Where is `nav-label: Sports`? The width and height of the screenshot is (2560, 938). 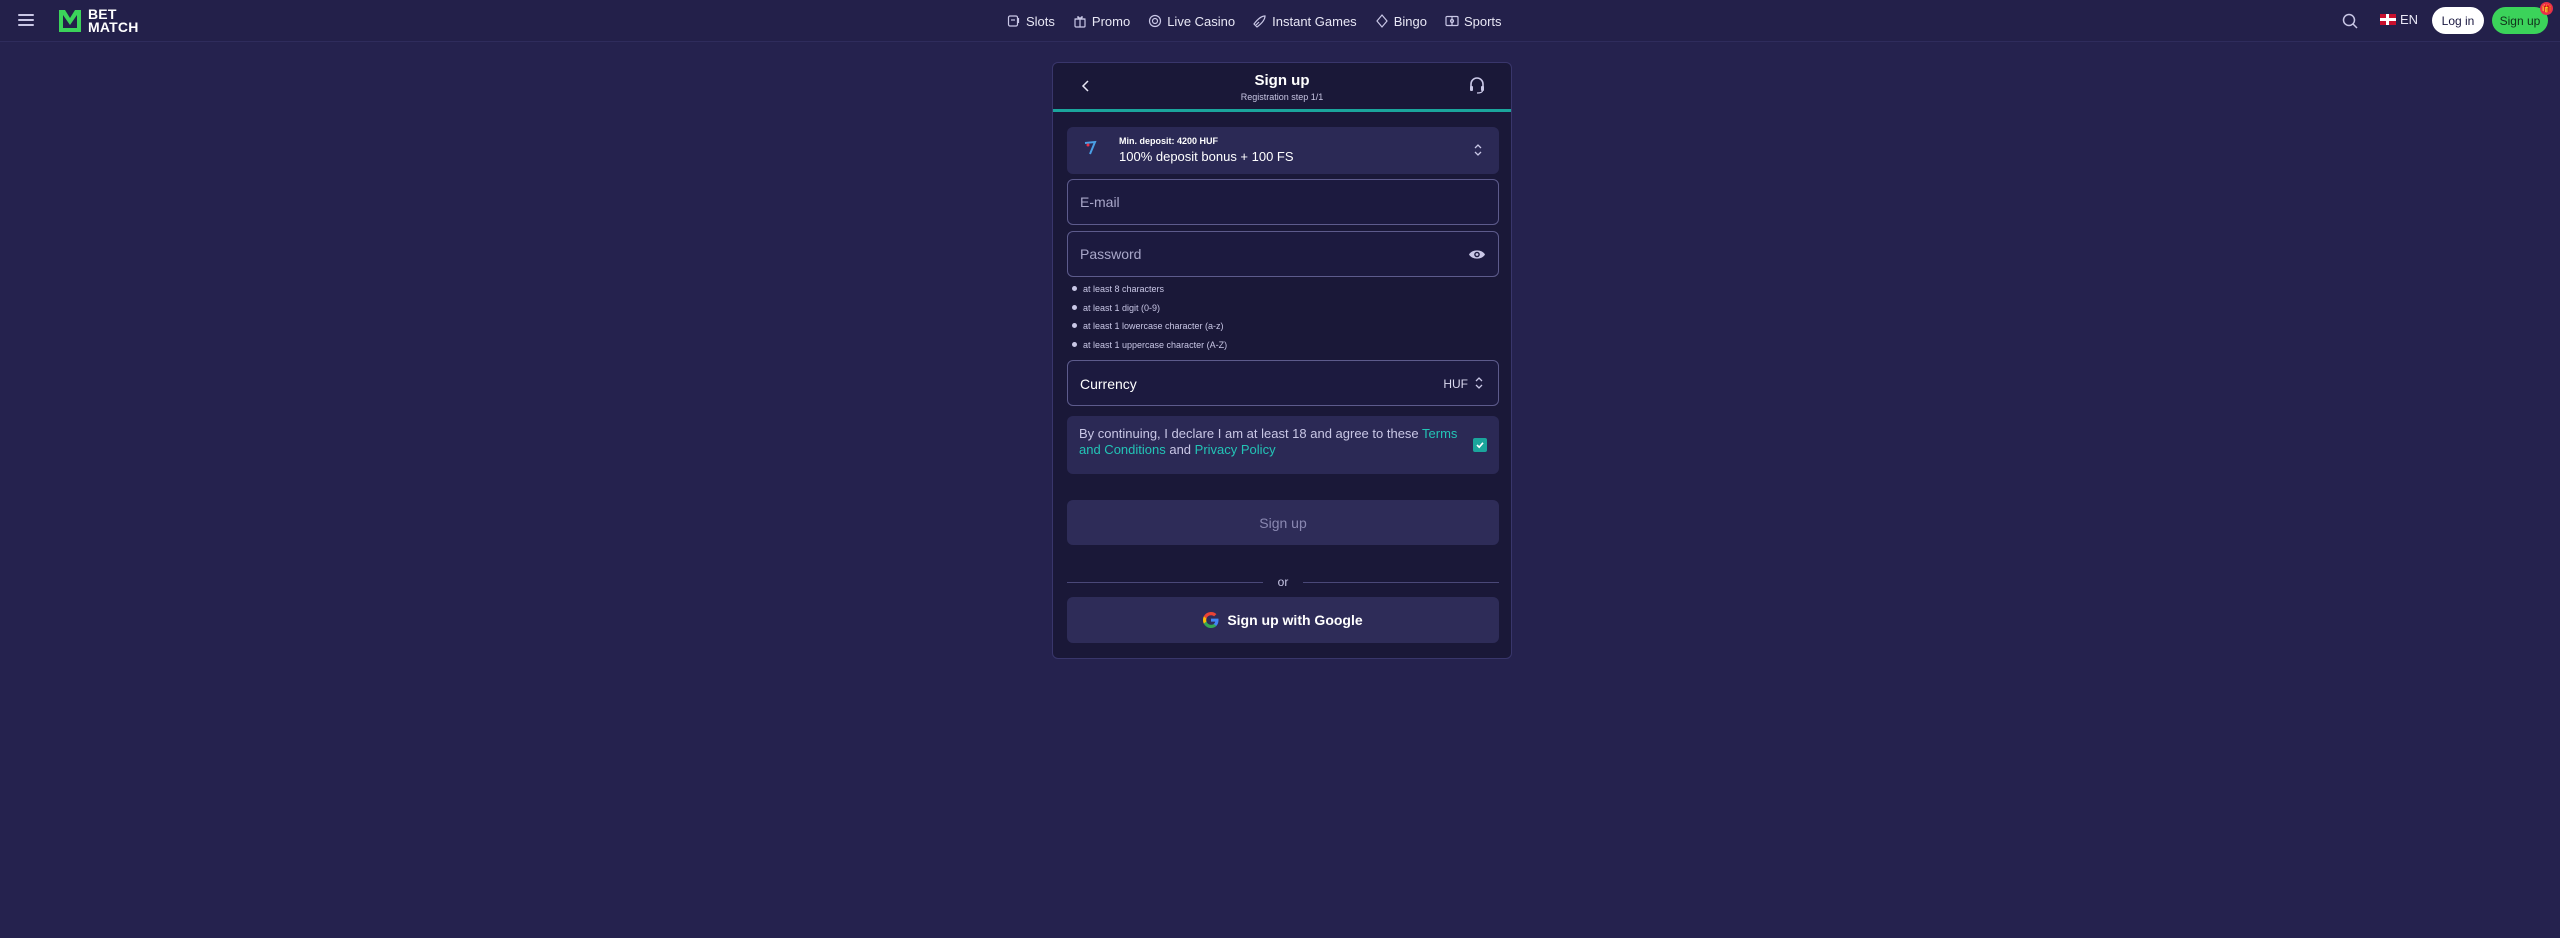
nav-label: Sports is located at coordinates (1482, 21).